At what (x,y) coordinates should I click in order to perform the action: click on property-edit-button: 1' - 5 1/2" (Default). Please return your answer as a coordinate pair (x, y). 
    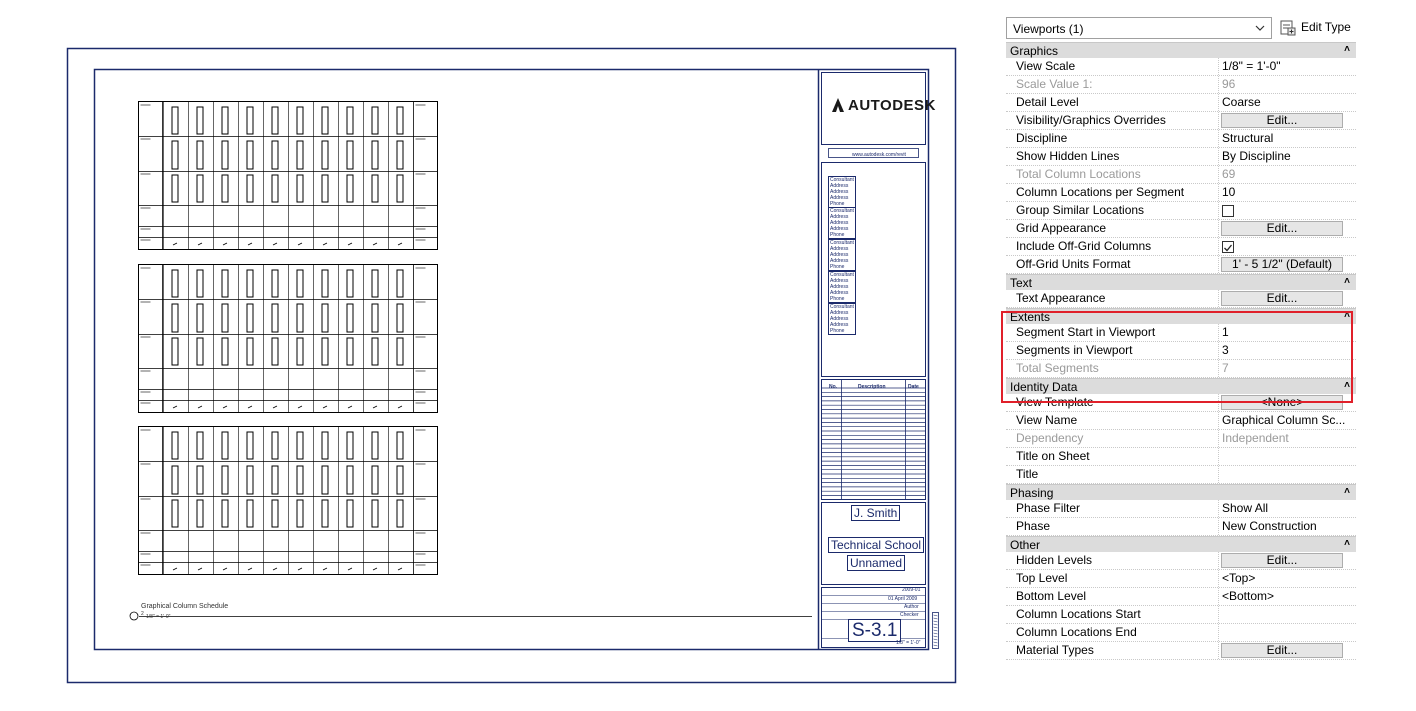
    Looking at the image, I should click on (1282, 264).